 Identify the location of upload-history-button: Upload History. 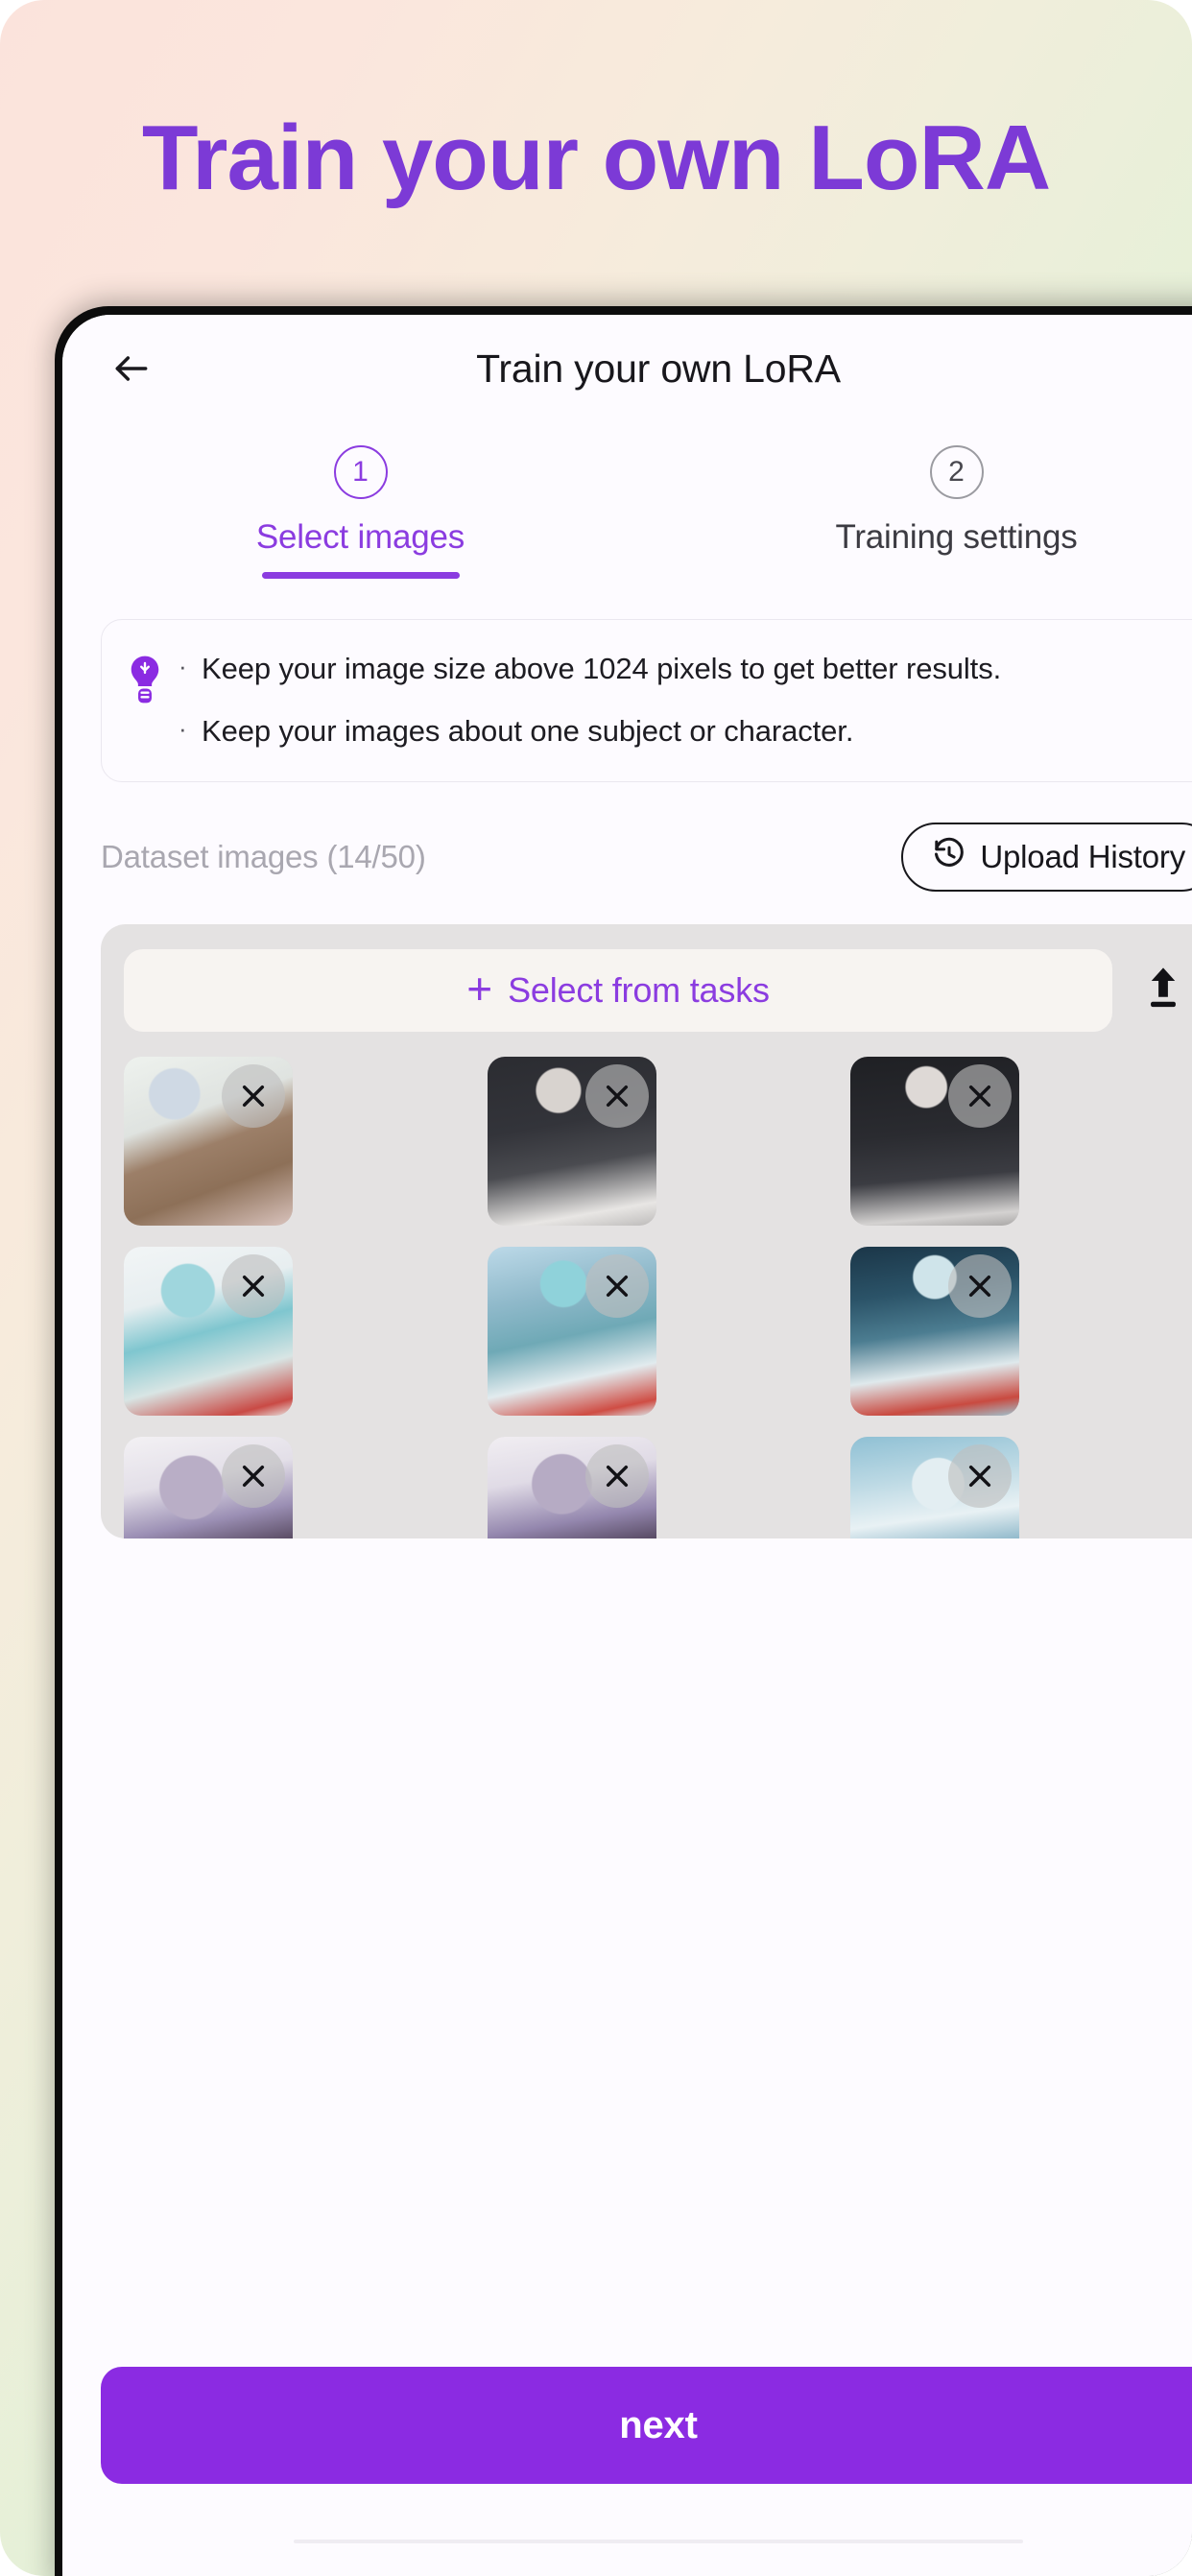
(1046, 857).